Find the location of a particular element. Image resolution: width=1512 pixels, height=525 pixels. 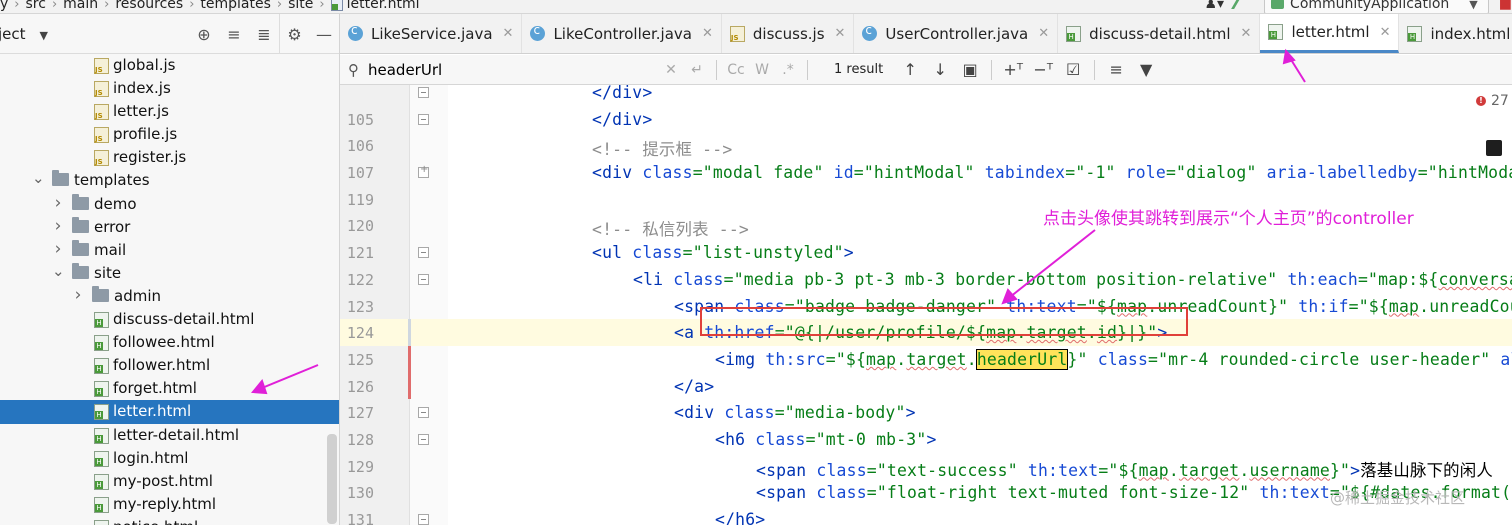

tree-item: letter.html is located at coordinates (169, 412).